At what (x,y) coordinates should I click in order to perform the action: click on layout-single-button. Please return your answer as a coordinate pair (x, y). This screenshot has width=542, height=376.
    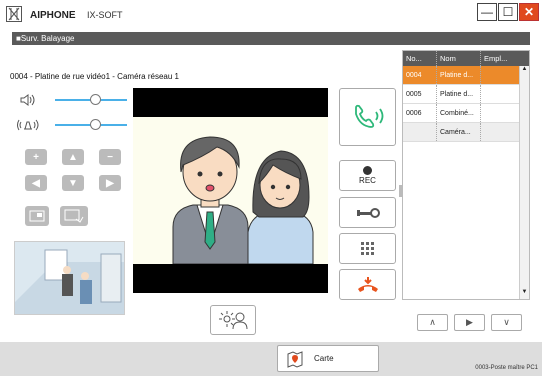
    Looking at the image, I should click on (37, 216).